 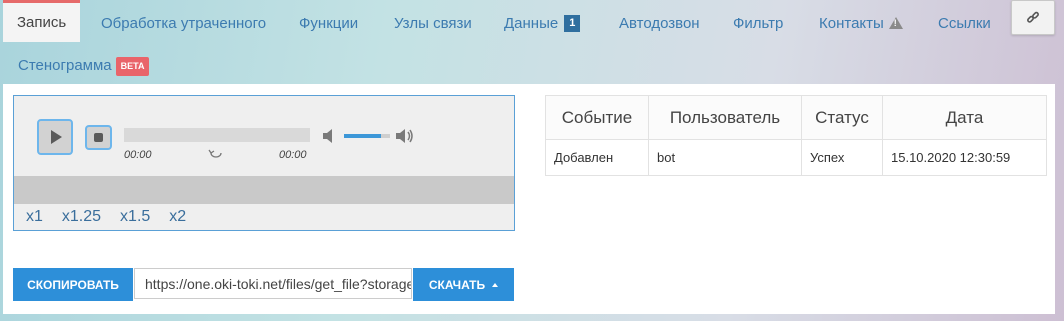 I want to click on data-count-badge: 1, so click(x=572, y=23).